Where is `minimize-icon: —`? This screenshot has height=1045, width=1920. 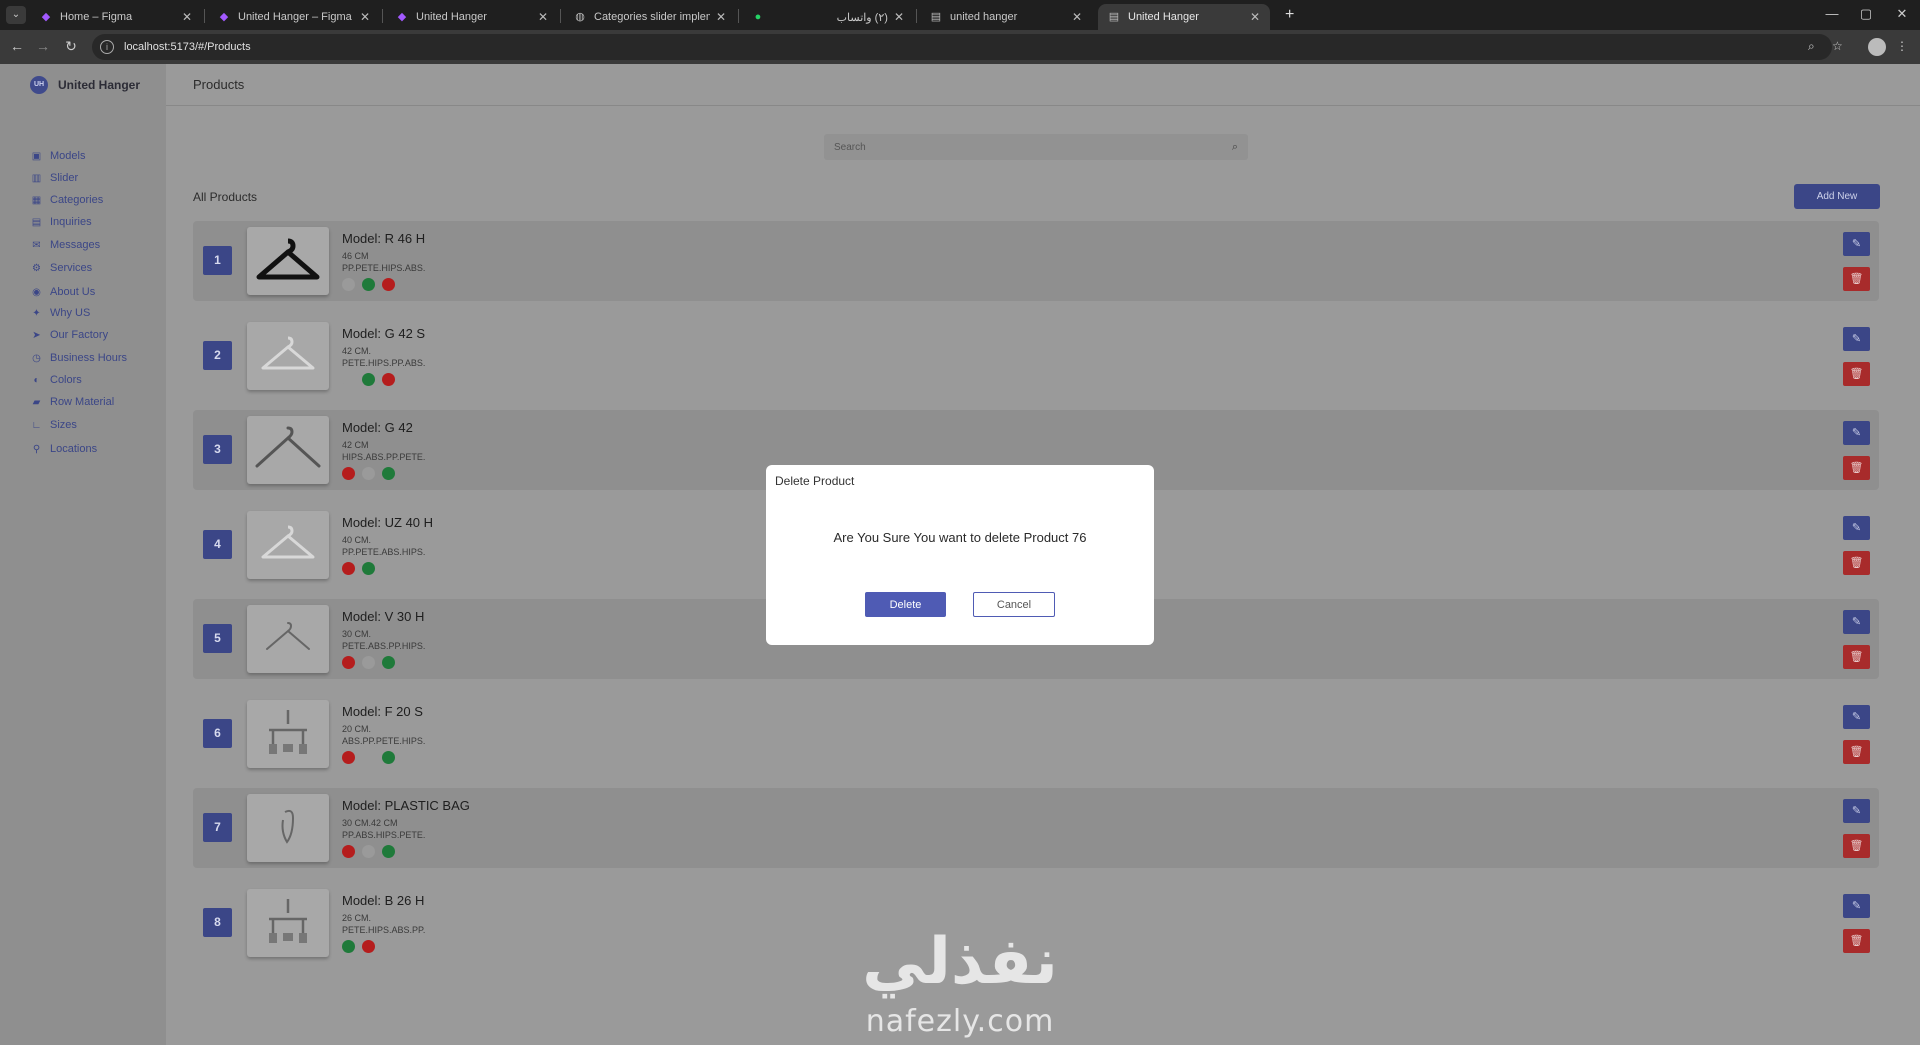
minimize-icon: — is located at coordinates (1832, 13).